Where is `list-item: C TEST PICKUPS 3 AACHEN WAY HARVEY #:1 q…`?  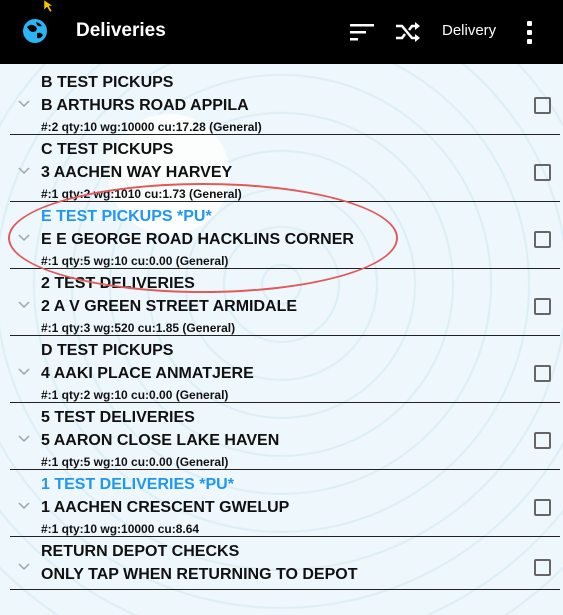 list-item: C TEST PICKUPS 3 AACHEN WAY HARVEY #:1 q… is located at coordinates (281, 166).